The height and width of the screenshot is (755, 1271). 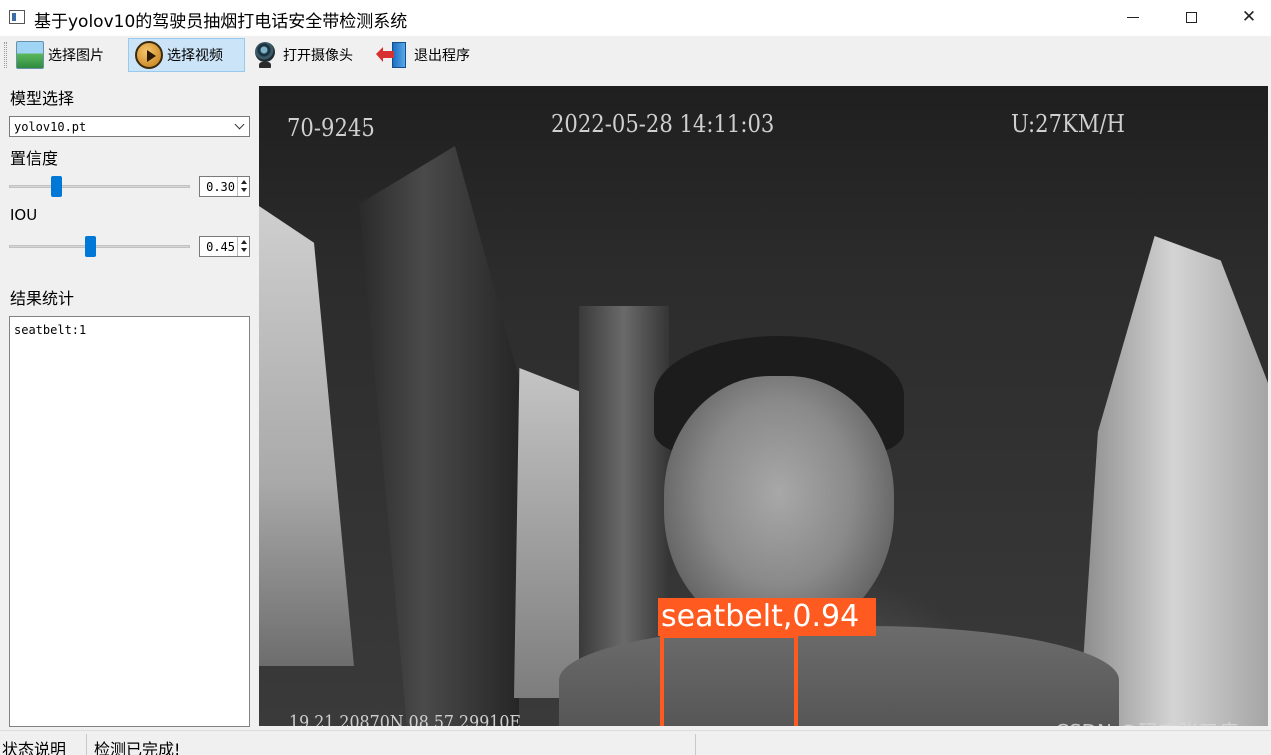 What do you see at coordinates (265, 55) in the screenshot?
I see `webcam-icon` at bounding box center [265, 55].